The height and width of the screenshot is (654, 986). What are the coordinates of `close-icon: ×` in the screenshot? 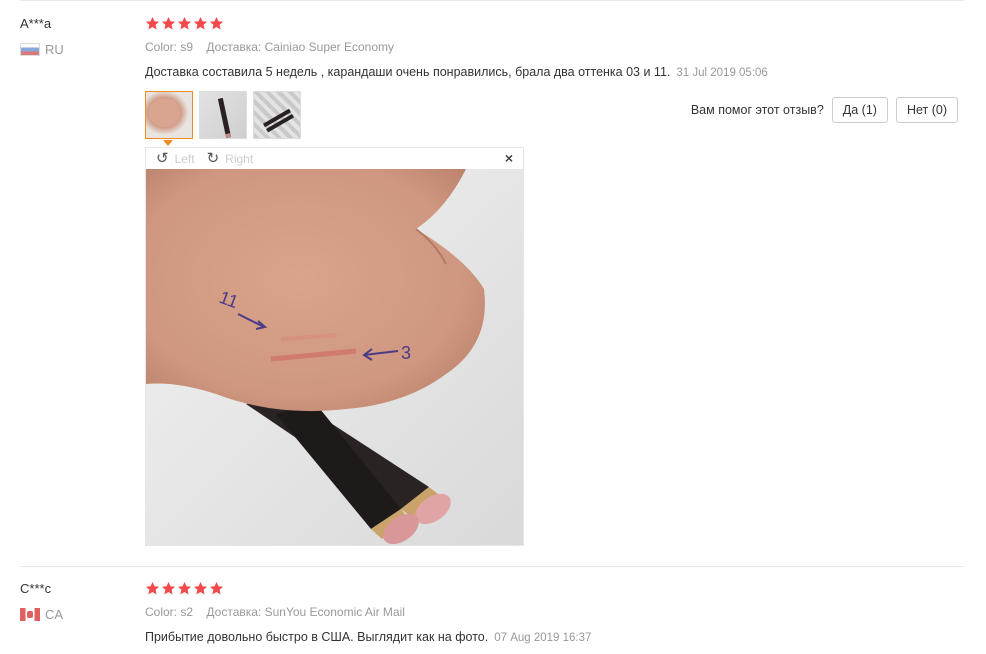 It's located at (509, 158).